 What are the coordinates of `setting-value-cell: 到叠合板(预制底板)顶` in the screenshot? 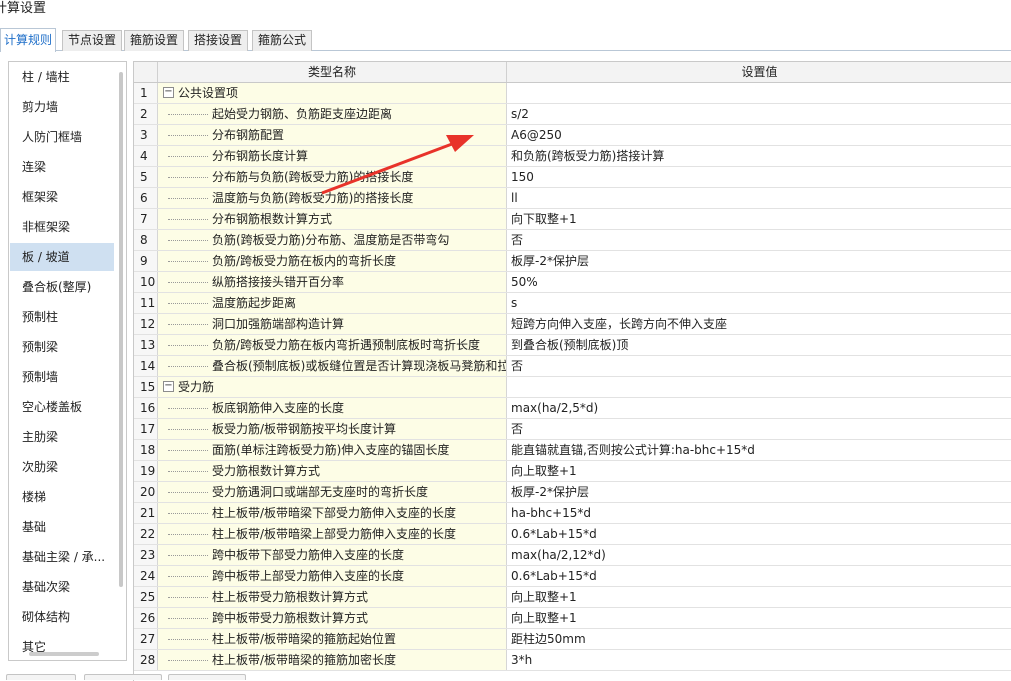 It's located at (759, 345).